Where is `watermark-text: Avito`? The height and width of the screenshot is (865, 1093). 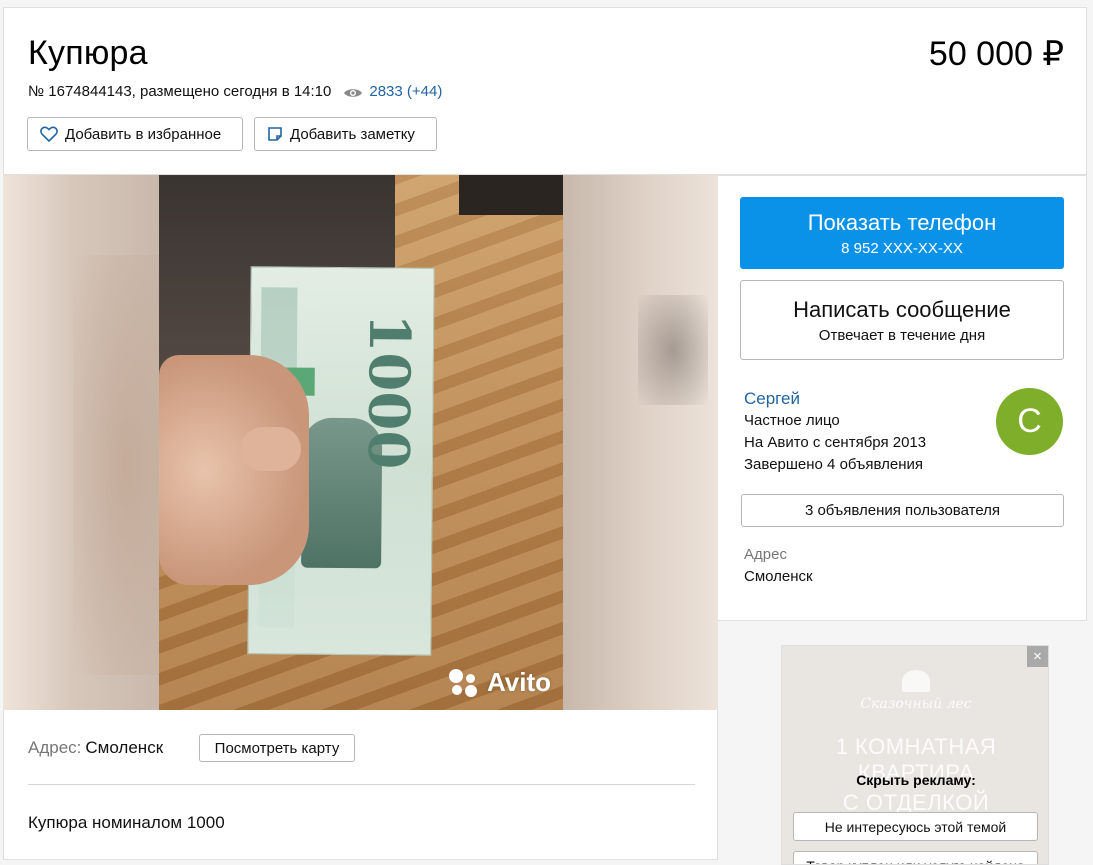 watermark-text: Avito is located at coordinates (518, 681).